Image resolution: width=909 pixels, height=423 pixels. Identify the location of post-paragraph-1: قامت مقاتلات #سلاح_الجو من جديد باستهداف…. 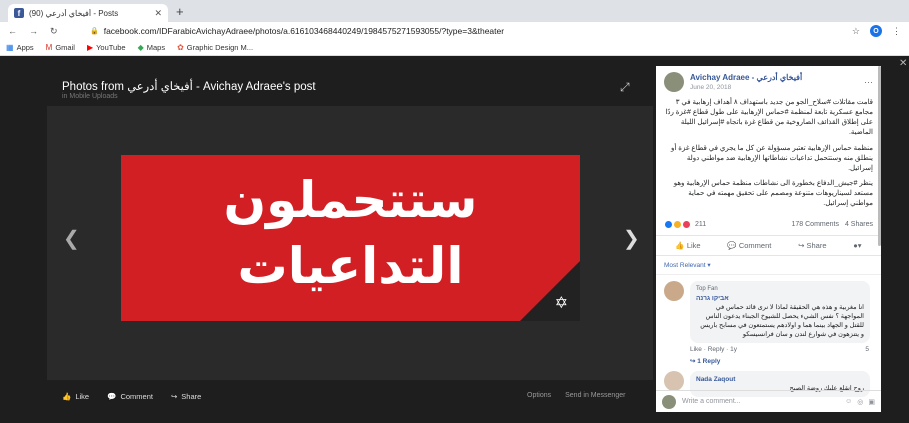
(769, 118).